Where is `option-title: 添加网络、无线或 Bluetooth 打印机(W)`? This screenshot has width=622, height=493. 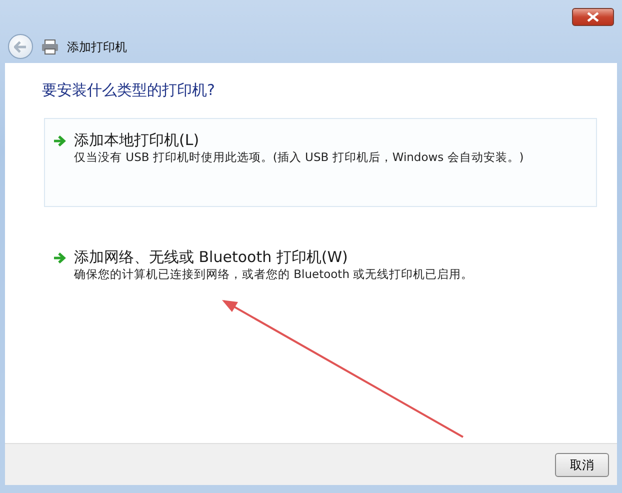
option-title: 添加网络、无线或 Bluetooth 打印机(W) is located at coordinates (211, 257).